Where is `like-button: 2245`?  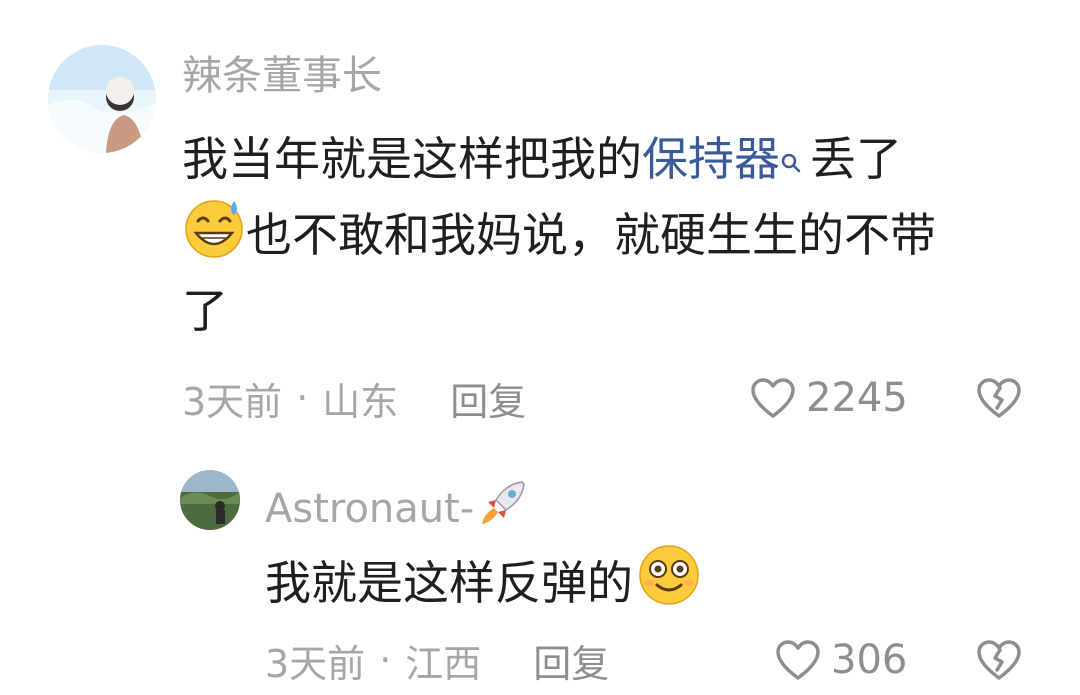
like-button: 2245 is located at coordinates (829, 398).